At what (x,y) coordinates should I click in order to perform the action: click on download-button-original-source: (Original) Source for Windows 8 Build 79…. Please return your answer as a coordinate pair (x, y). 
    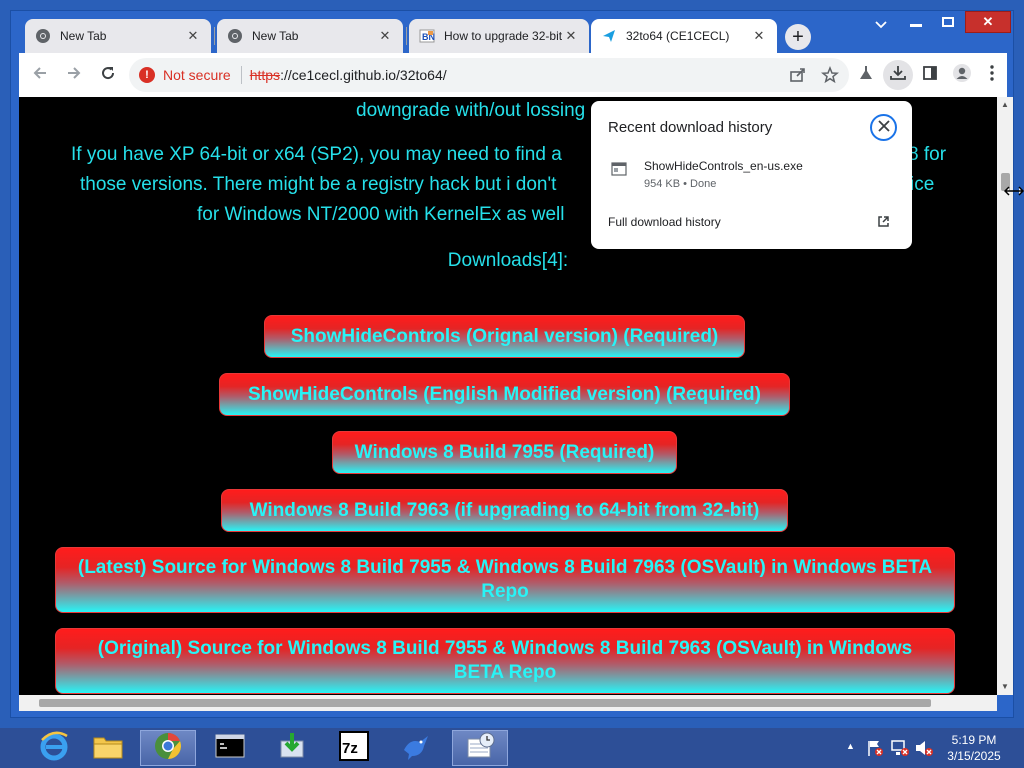
    Looking at the image, I should click on (505, 661).